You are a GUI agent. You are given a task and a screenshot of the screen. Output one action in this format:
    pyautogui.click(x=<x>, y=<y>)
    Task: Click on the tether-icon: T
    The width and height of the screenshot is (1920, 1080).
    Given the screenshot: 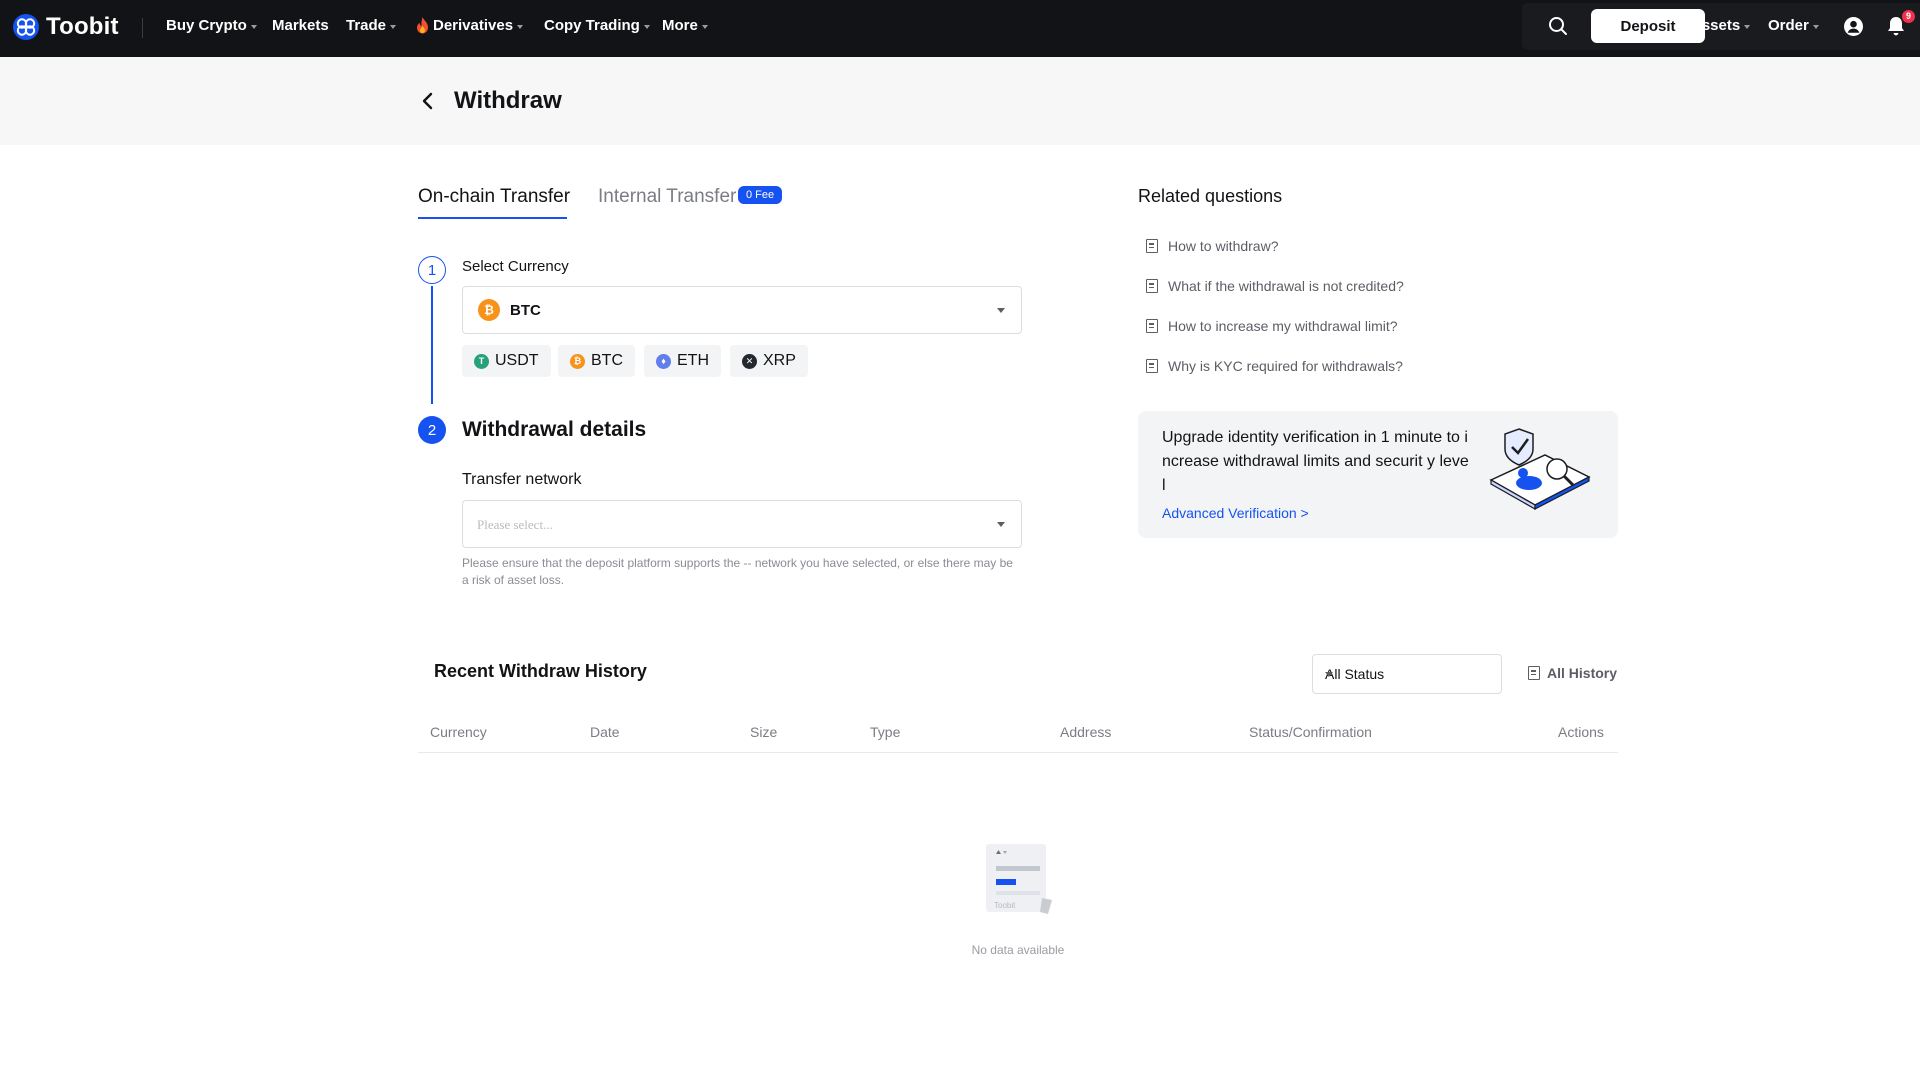 What is the action you would take?
    pyautogui.click(x=481, y=361)
    